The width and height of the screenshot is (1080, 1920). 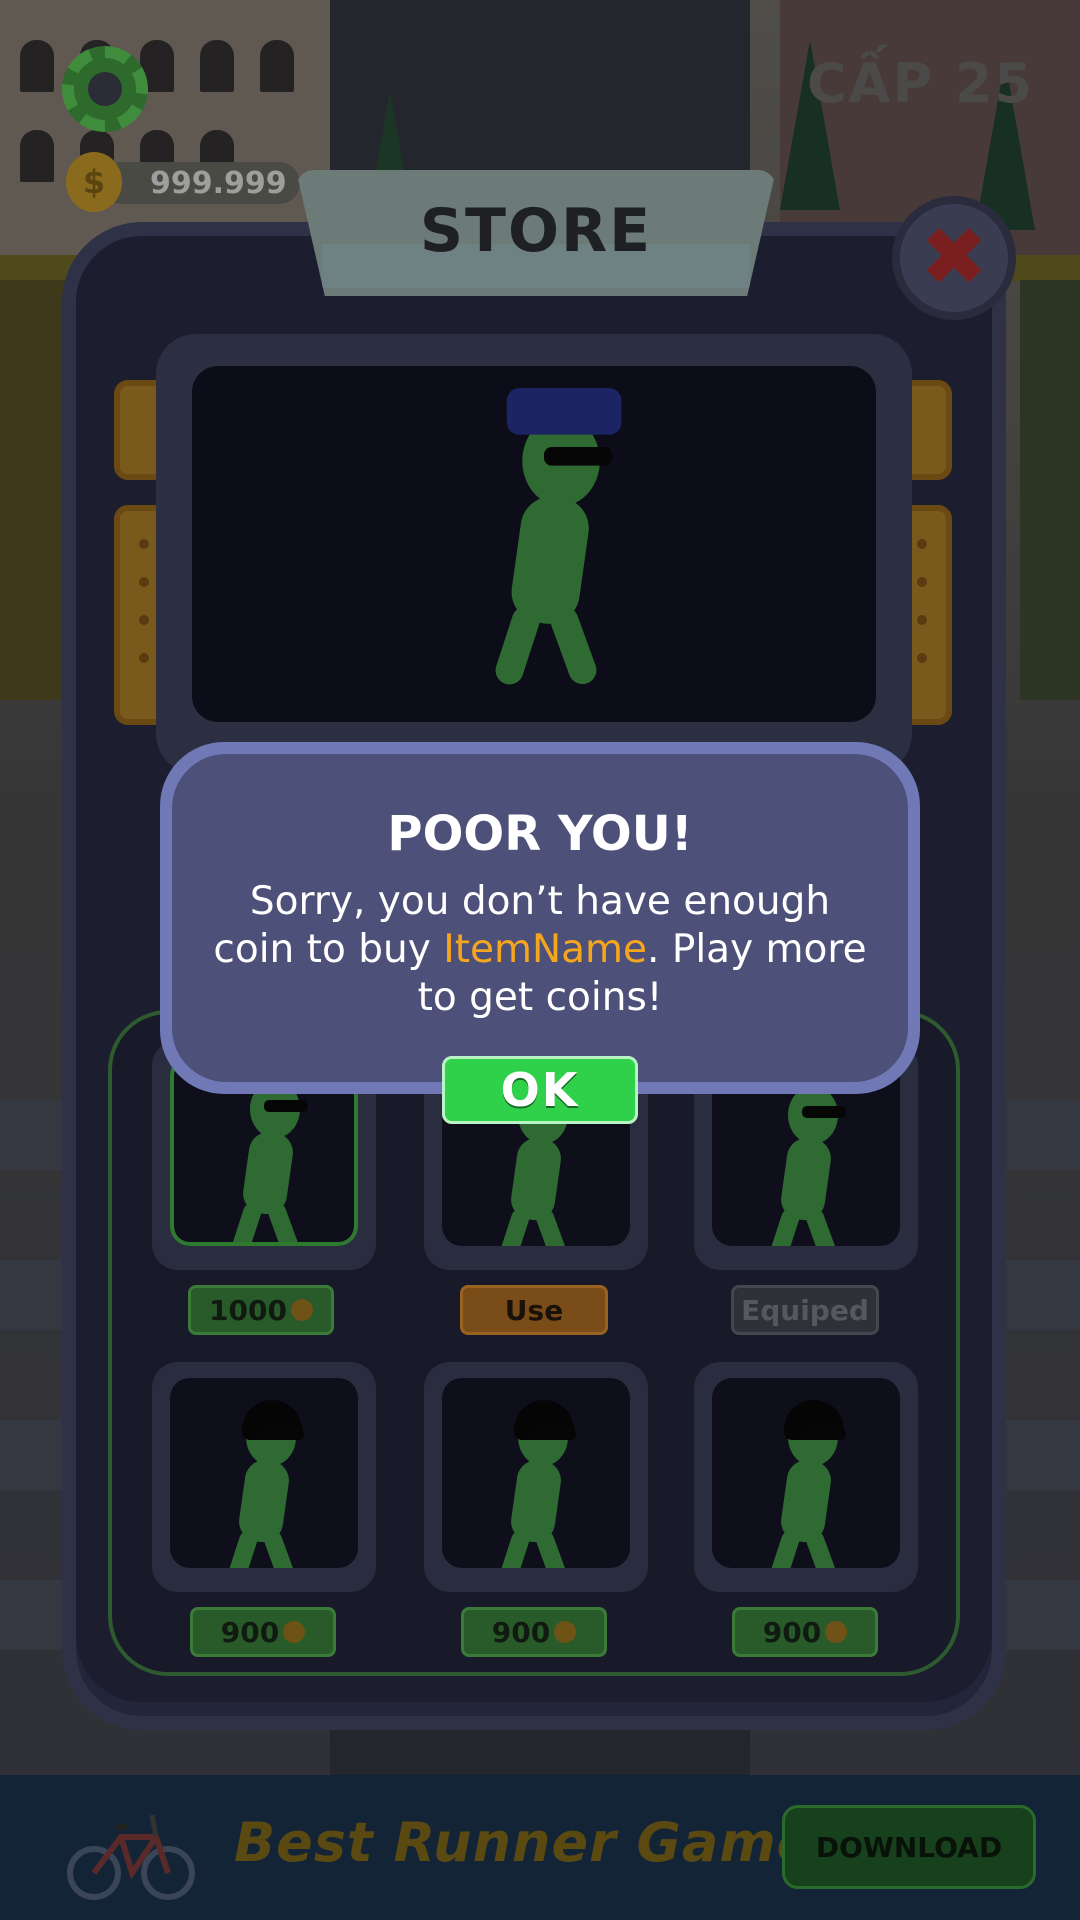 What do you see at coordinates (920, 83) in the screenshot?
I see `level-indicator: CẤP 25` at bounding box center [920, 83].